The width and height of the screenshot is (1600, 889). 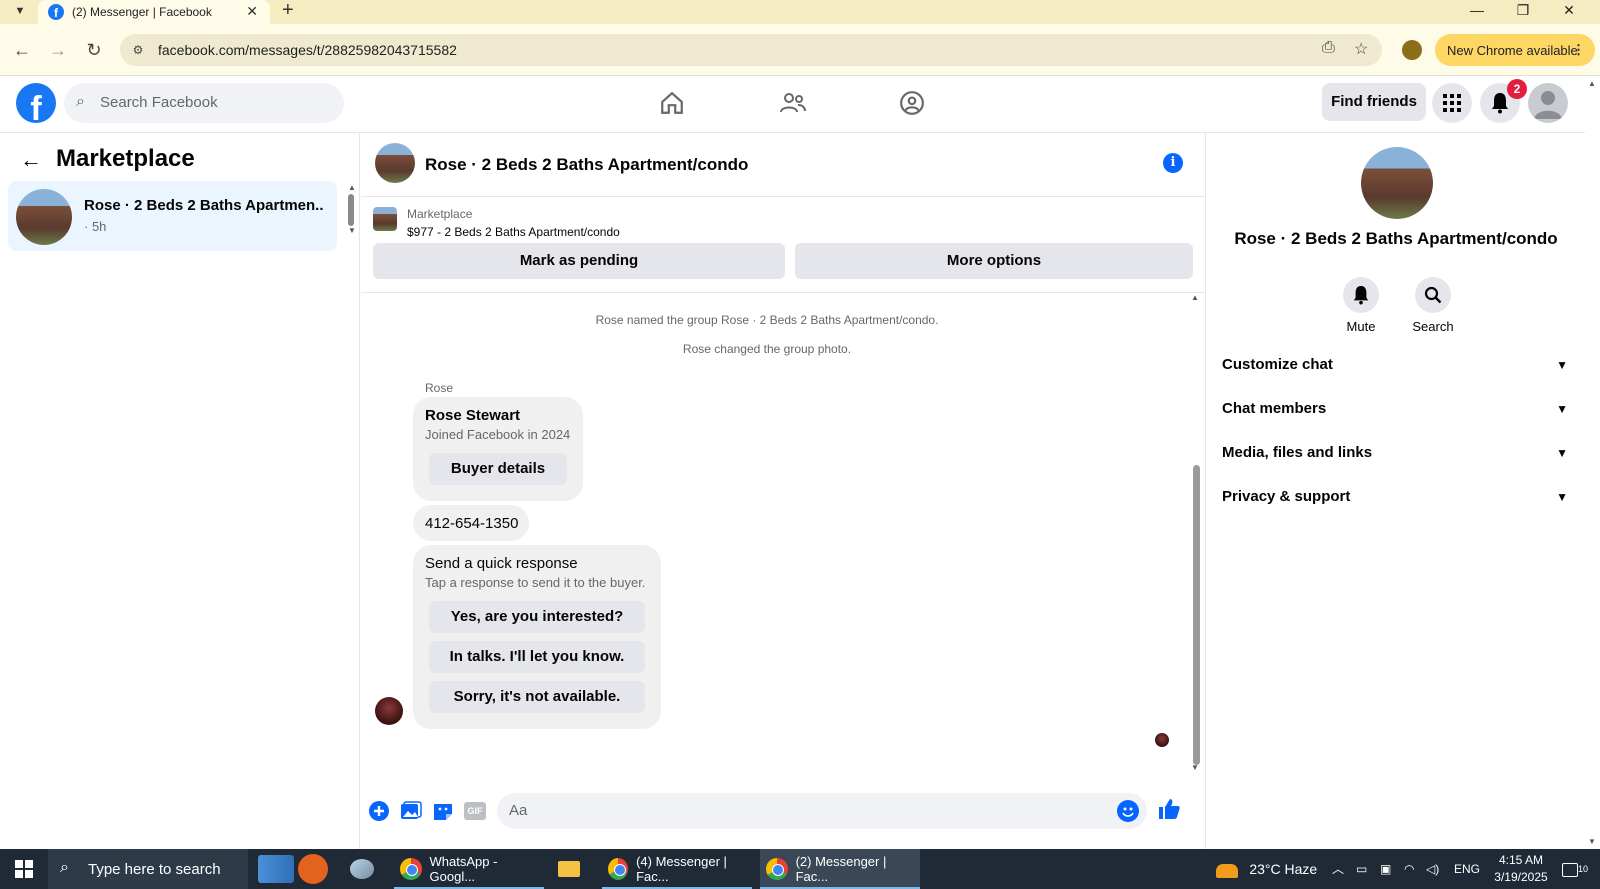 I want to click on battery-icon: ▭, so click(x=1361, y=869).